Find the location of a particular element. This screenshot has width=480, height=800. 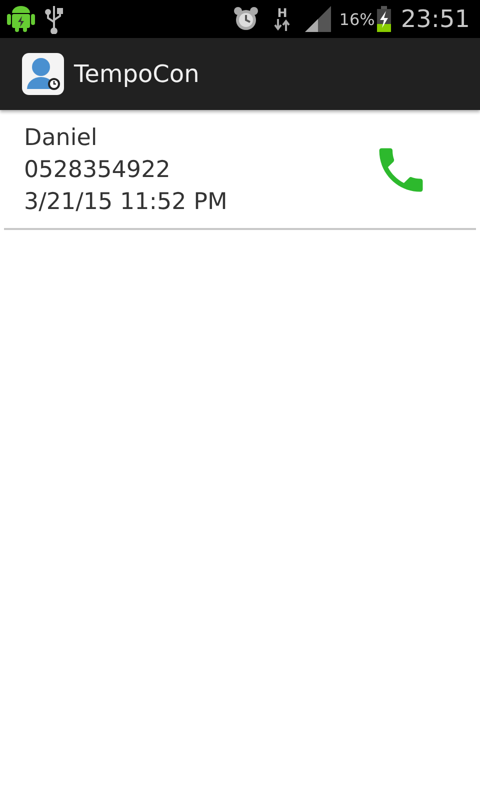

network-type: H is located at coordinates (282, 13).